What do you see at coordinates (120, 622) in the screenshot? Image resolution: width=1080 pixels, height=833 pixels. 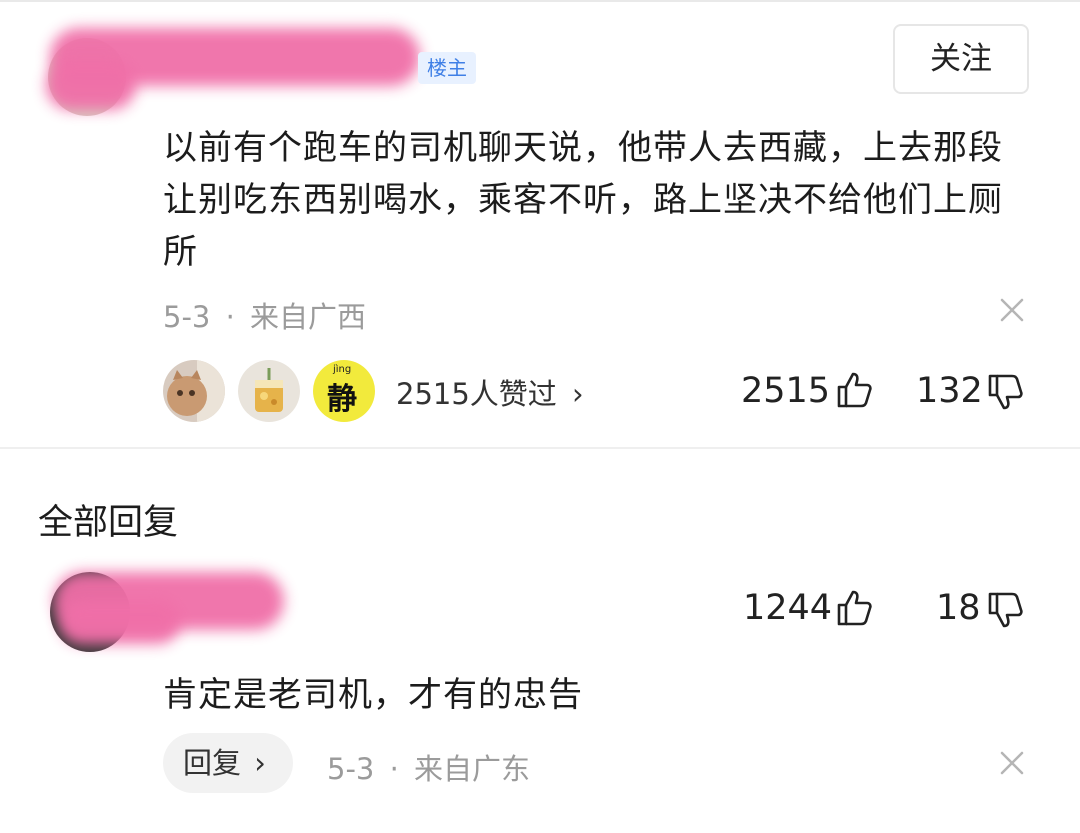 I see `redacted-reply-avatar-overlay` at bounding box center [120, 622].